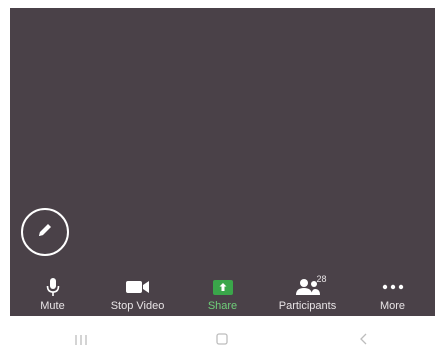 Image resolution: width=446 pixels, height=363 pixels. I want to click on home-button, so click(222, 342).